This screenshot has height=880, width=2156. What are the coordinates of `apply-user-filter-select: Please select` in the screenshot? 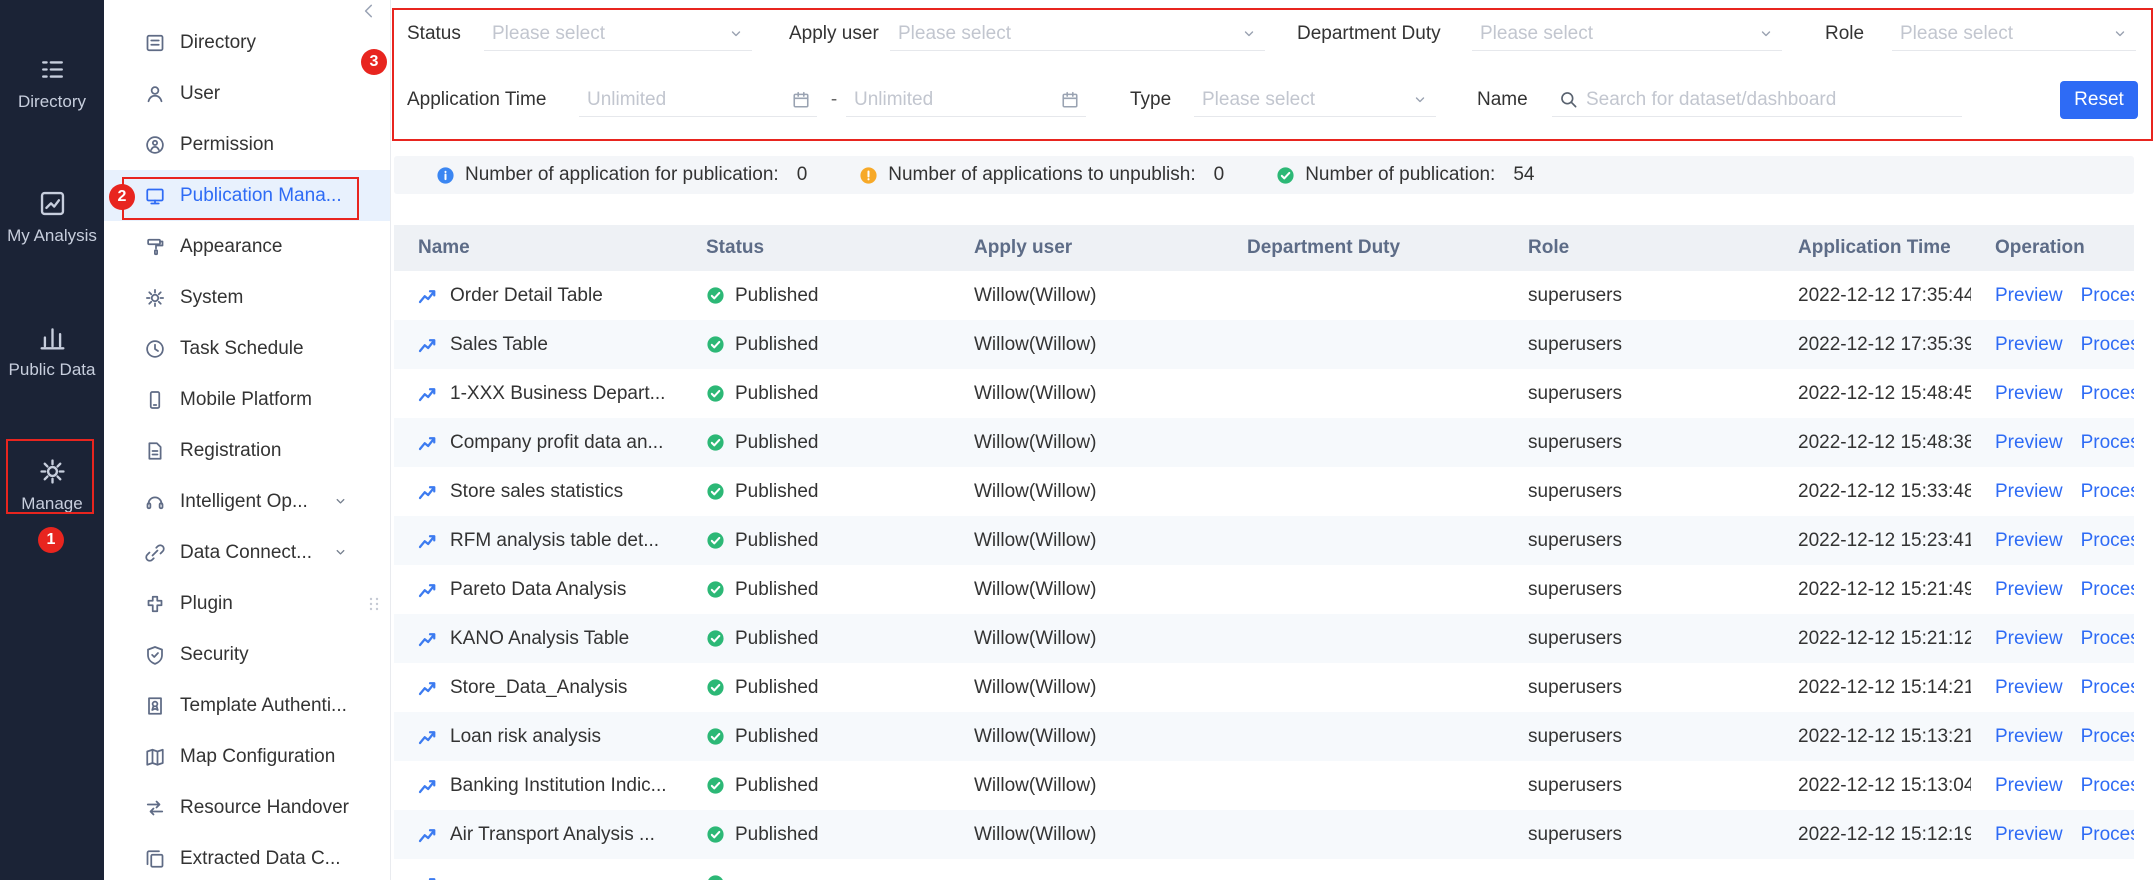 It's located at (1077, 34).